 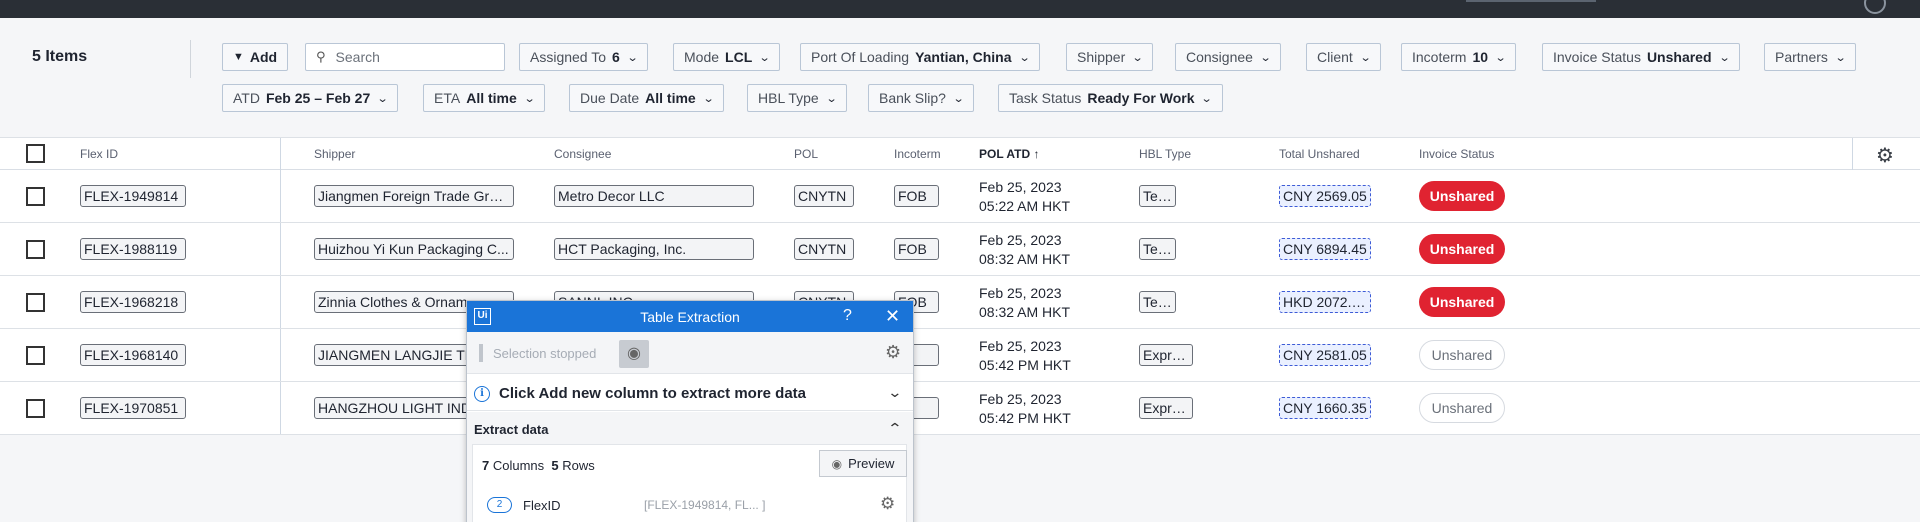 I want to click on filter-bank-slip: Bank Slip? ⌄, so click(x=921, y=98).